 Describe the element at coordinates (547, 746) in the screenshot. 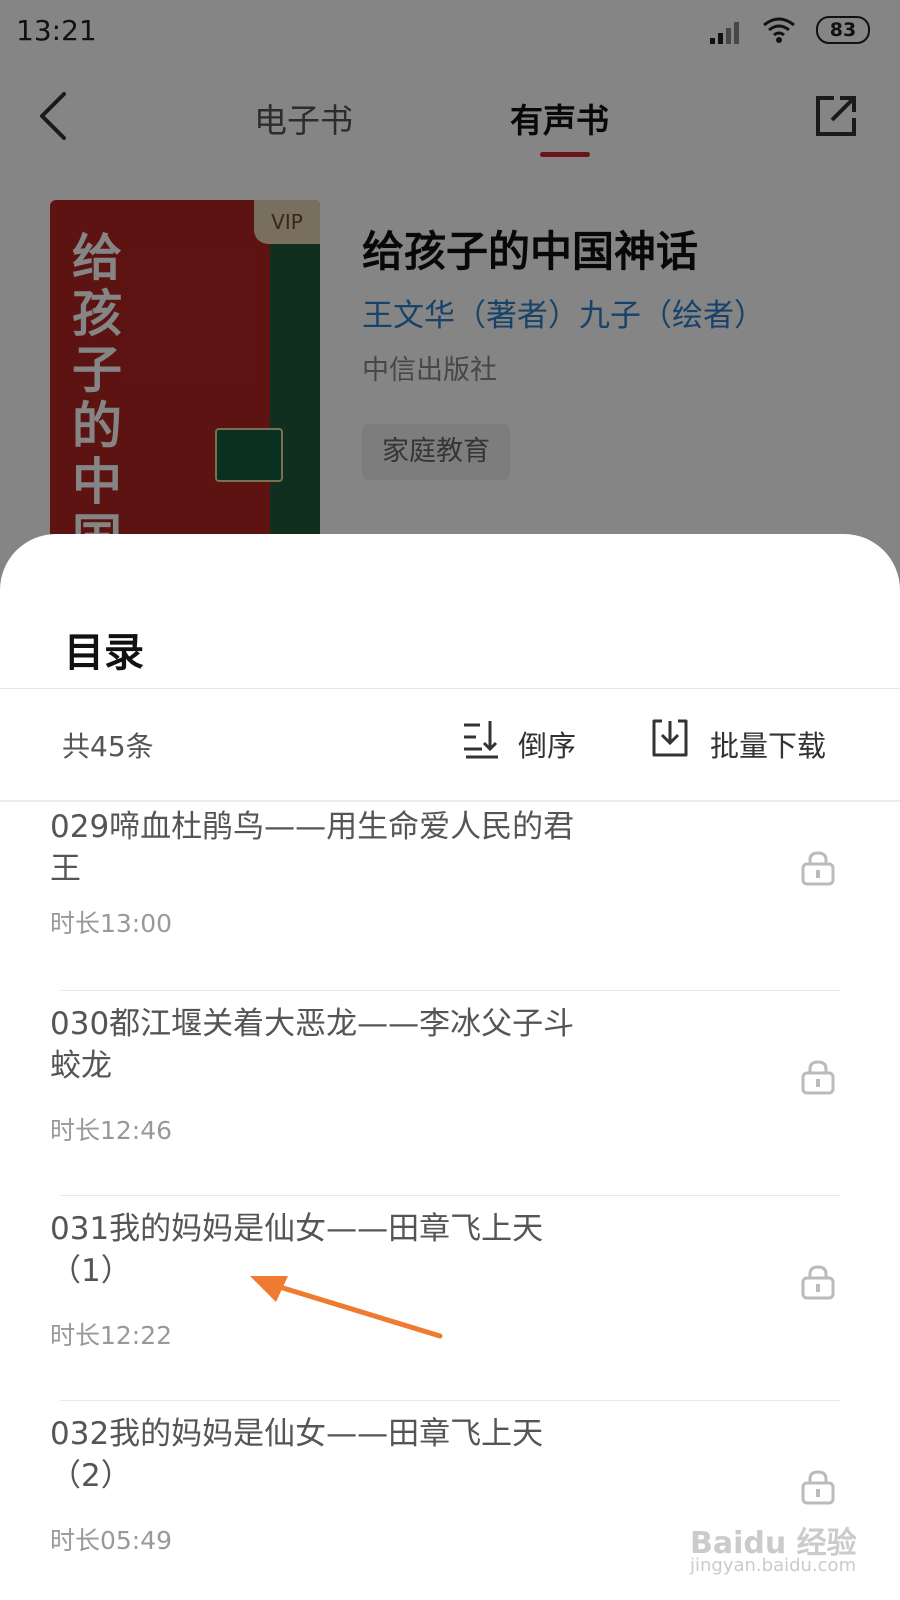

I see `sort-label: 倒序` at that location.